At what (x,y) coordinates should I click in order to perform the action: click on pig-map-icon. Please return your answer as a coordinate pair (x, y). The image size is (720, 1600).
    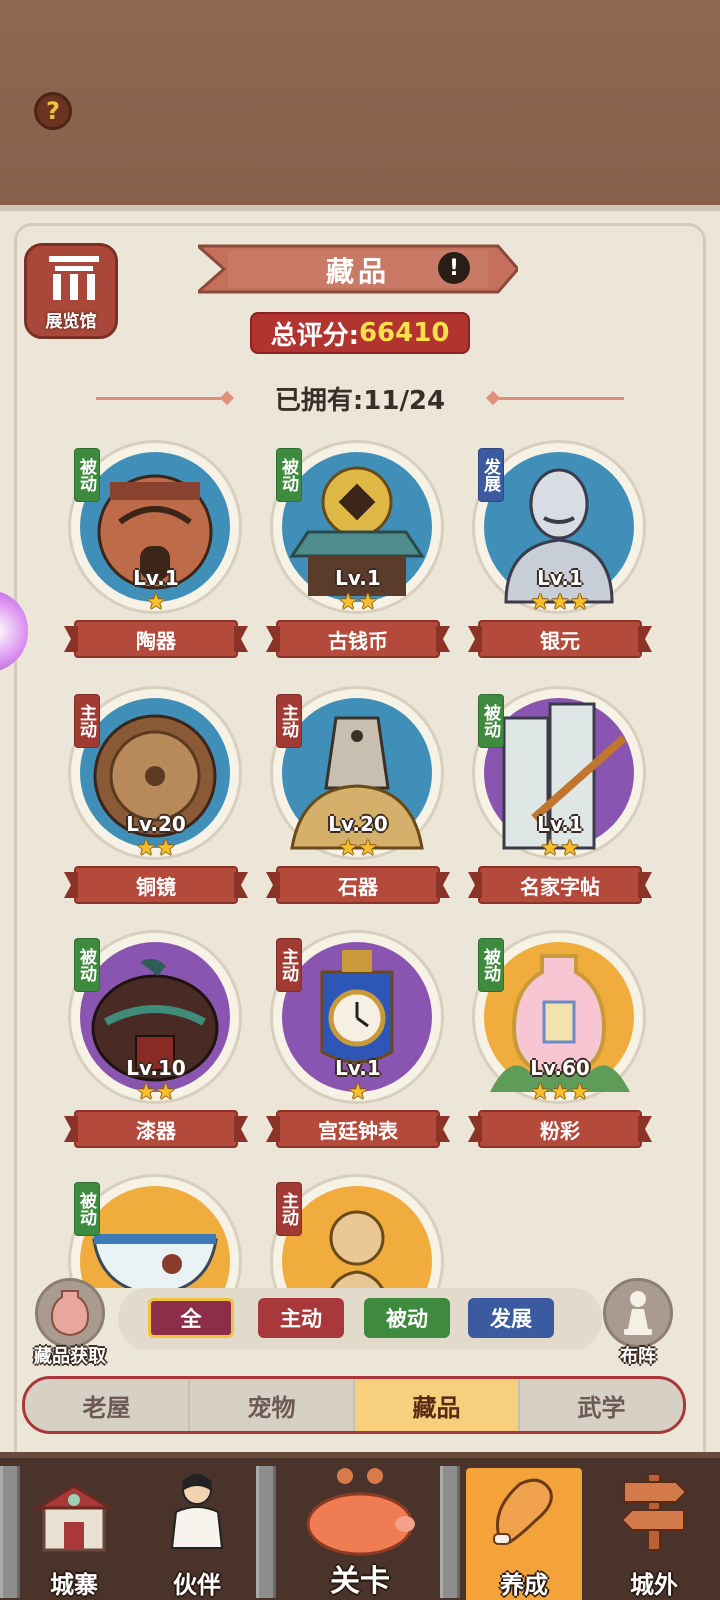
    Looking at the image, I should click on (360, 1512).